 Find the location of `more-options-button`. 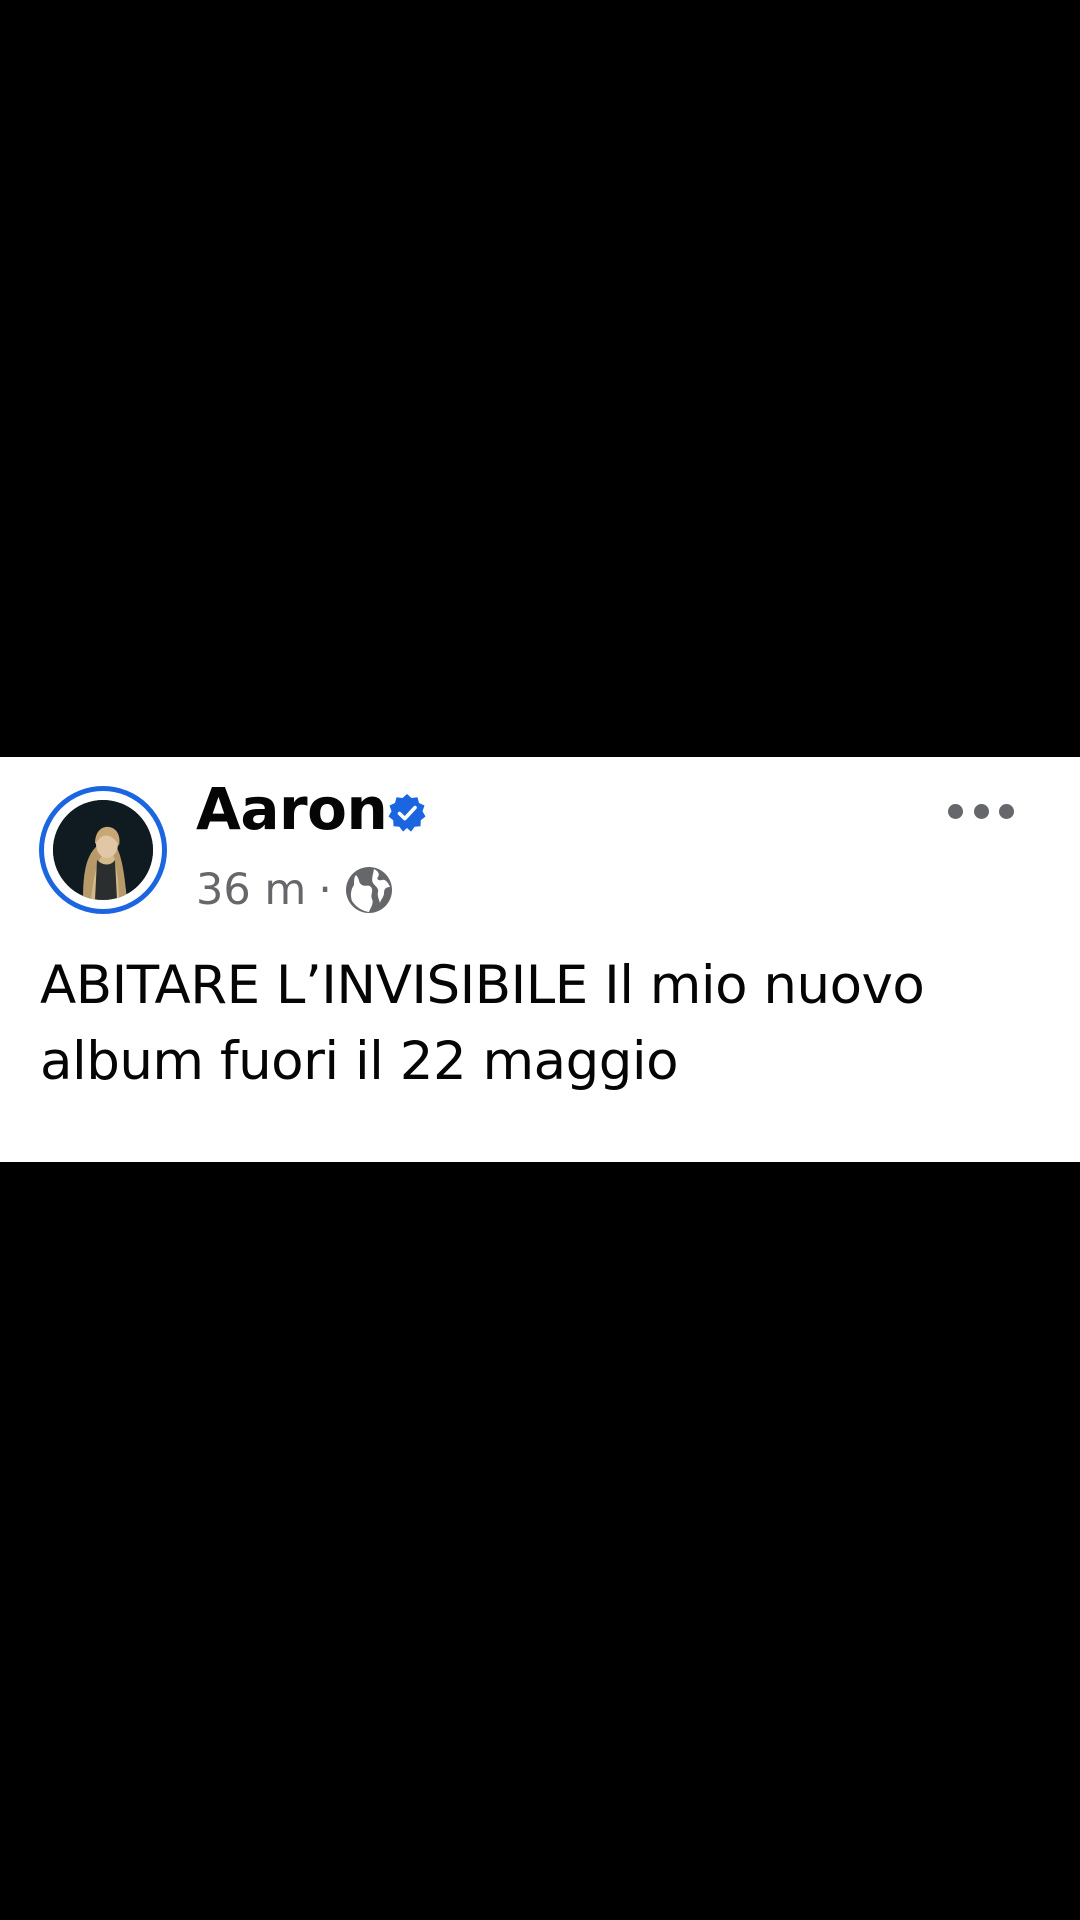

more-options-button is located at coordinates (981, 811).